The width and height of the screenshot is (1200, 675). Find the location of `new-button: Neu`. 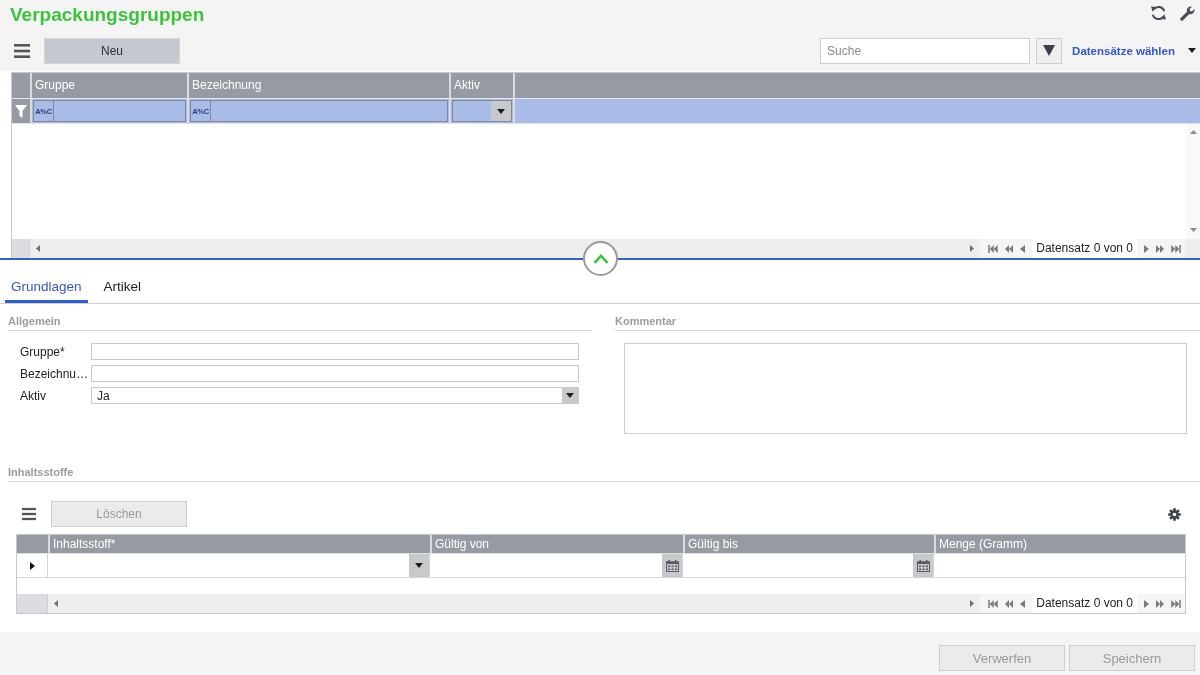

new-button: Neu is located at coordinates (112, 50).